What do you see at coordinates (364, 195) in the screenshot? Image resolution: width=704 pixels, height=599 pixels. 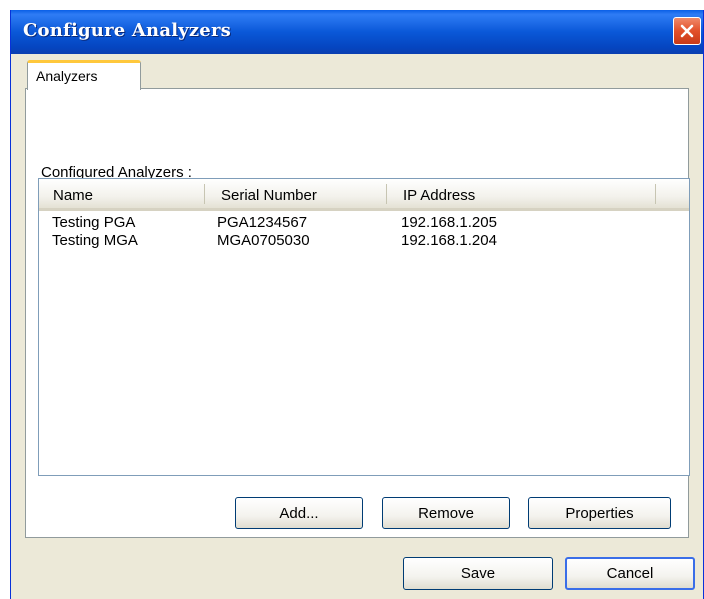 I see `list-header: Name Serial Number IP Address` at bounding box center [364, 195].